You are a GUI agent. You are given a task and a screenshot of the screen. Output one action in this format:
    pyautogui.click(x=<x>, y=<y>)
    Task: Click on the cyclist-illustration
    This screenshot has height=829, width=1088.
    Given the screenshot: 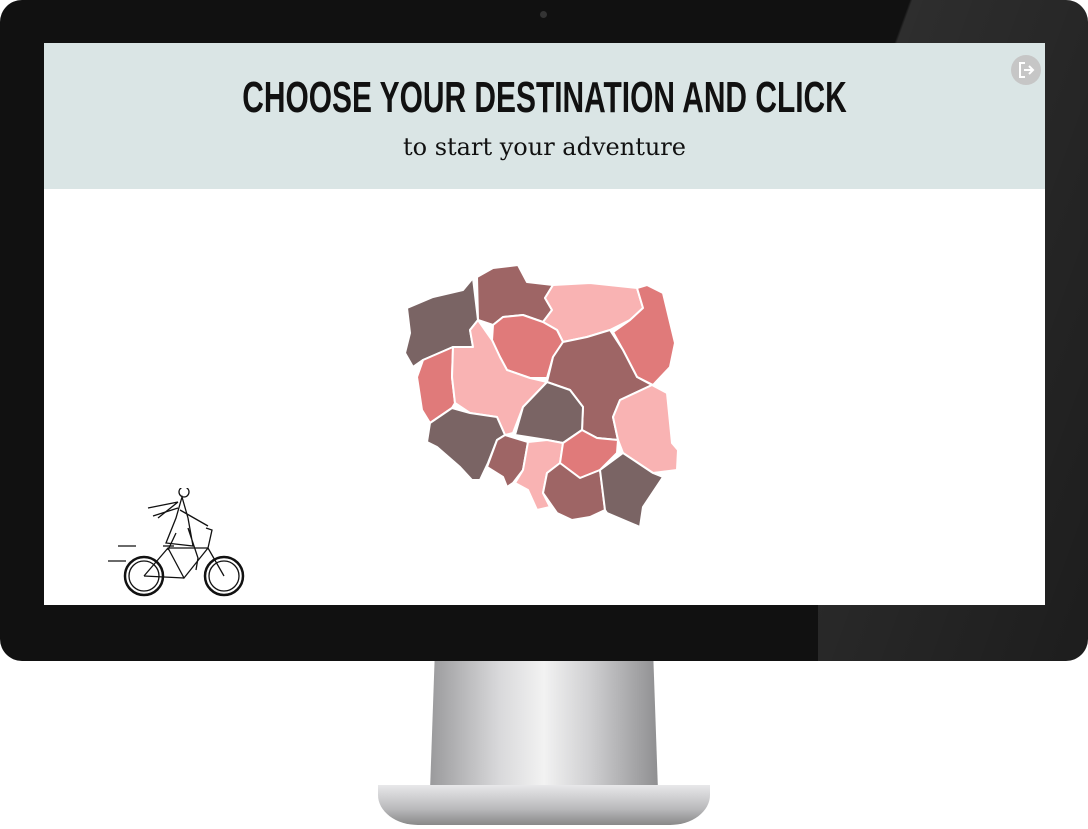 What is the action you would take?
    pyautogui.click(x=176, y=542)
    